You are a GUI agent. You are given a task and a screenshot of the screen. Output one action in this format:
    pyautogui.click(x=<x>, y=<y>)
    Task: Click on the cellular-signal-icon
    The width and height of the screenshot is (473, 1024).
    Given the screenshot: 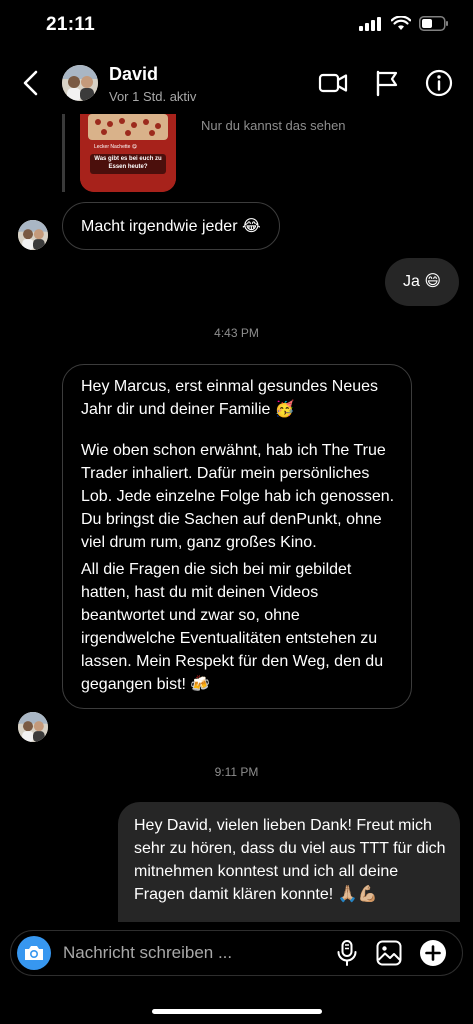 What is the action you would take?
    pyautogui.click(x=370, y=23)
    